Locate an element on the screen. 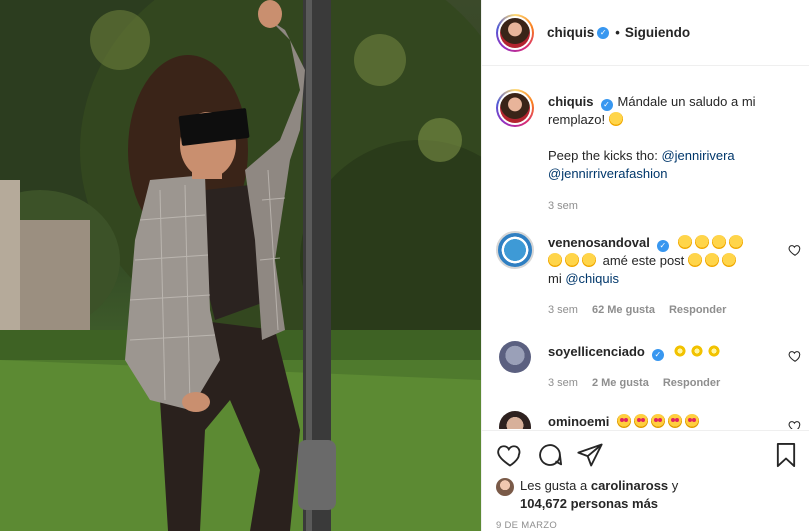 Image resolution: width=809 pixels, height=531 pixels. liker-username: carolinaross is located at coordinates (629, 485).